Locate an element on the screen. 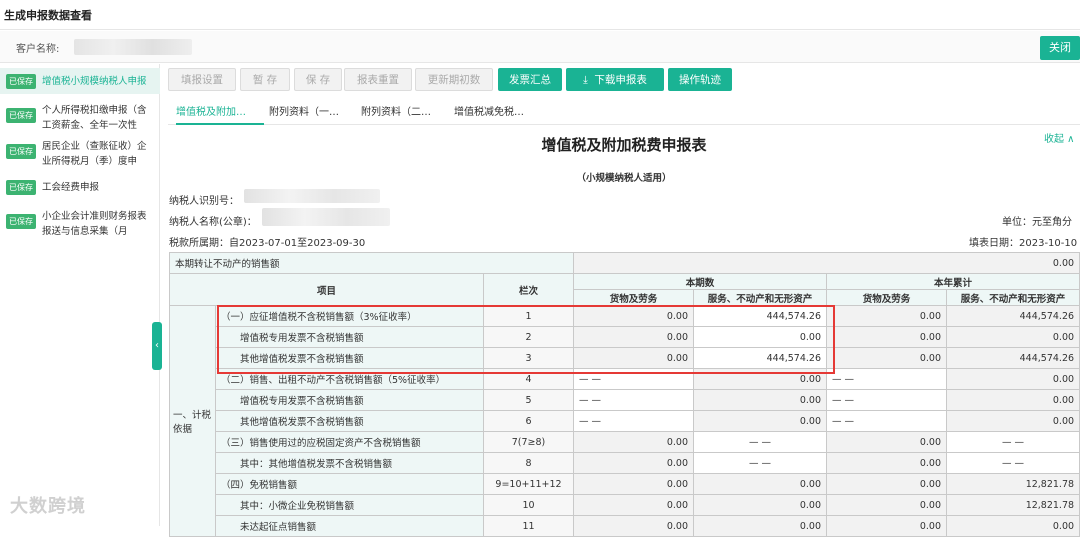 This screenshot has height=537, width=1080. row-line: 1 is located at coordinates (528, 316).